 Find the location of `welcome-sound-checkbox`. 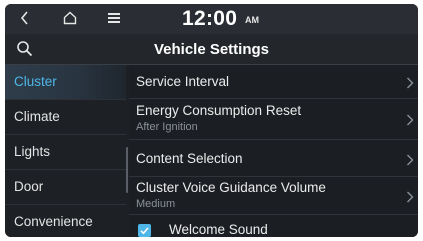

welcome-sound-checkbox is located at coordinates (144, 230).